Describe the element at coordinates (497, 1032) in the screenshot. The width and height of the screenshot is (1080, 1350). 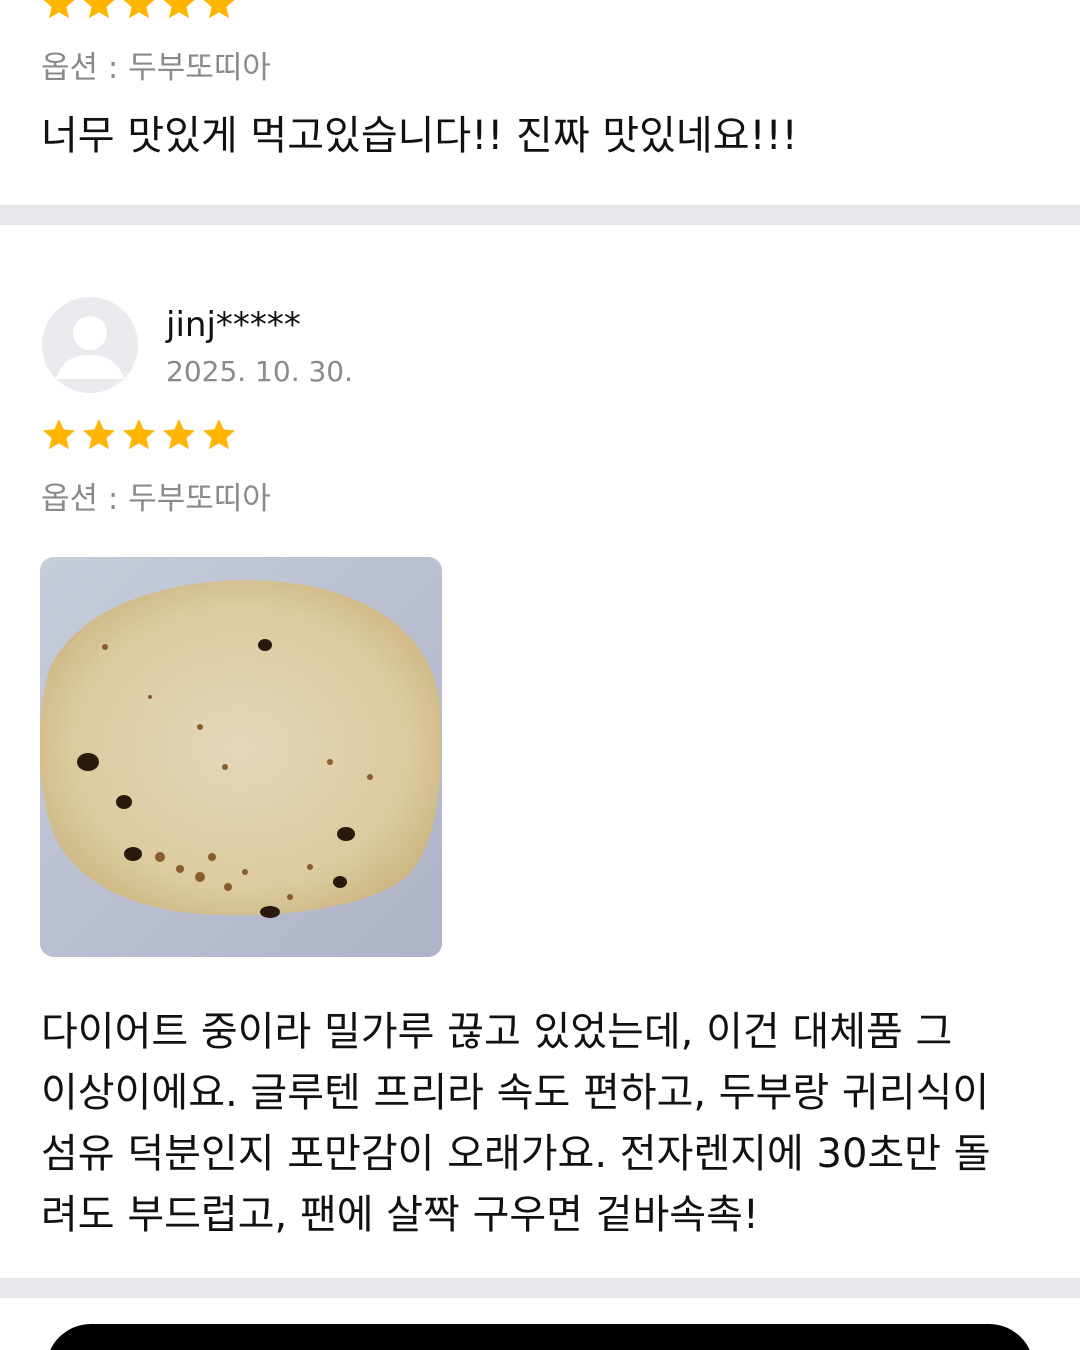
I see `review-text-line: 다이어트 중이라 밀가루 끊고 있었는데, 이건 대체품 그` at that location.